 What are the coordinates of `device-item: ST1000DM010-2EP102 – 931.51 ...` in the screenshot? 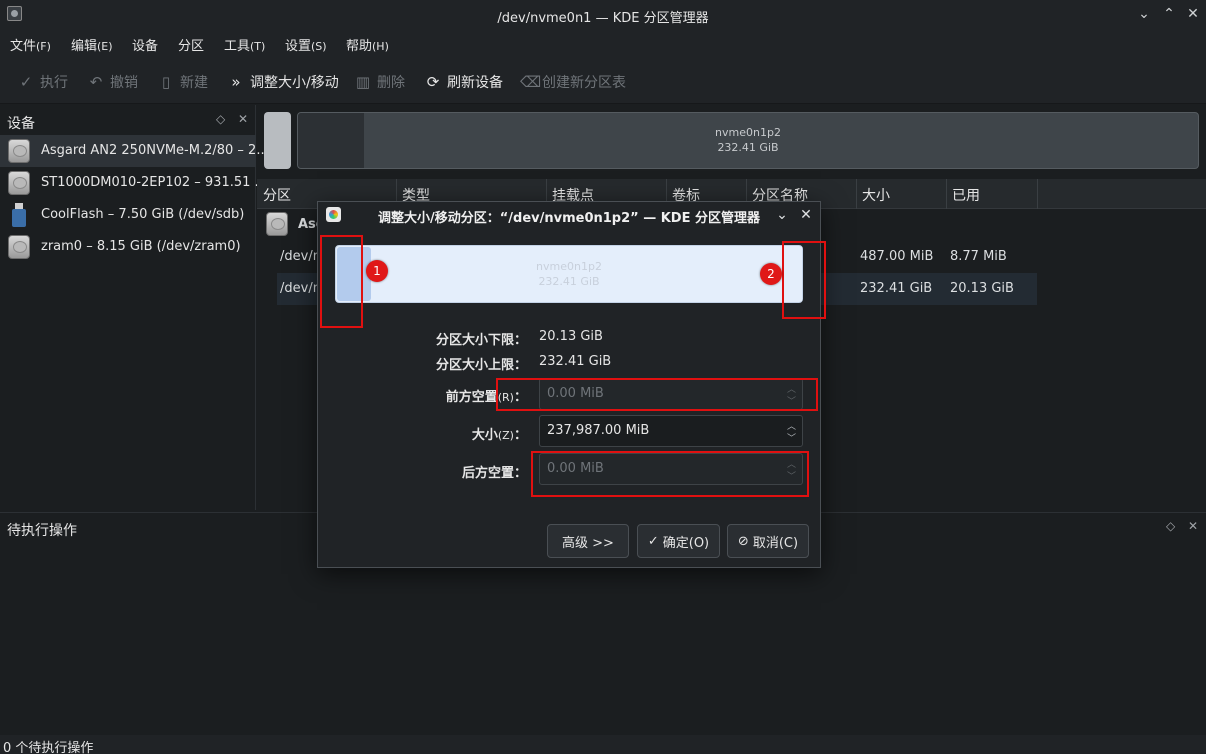 It's located at (133, 183).